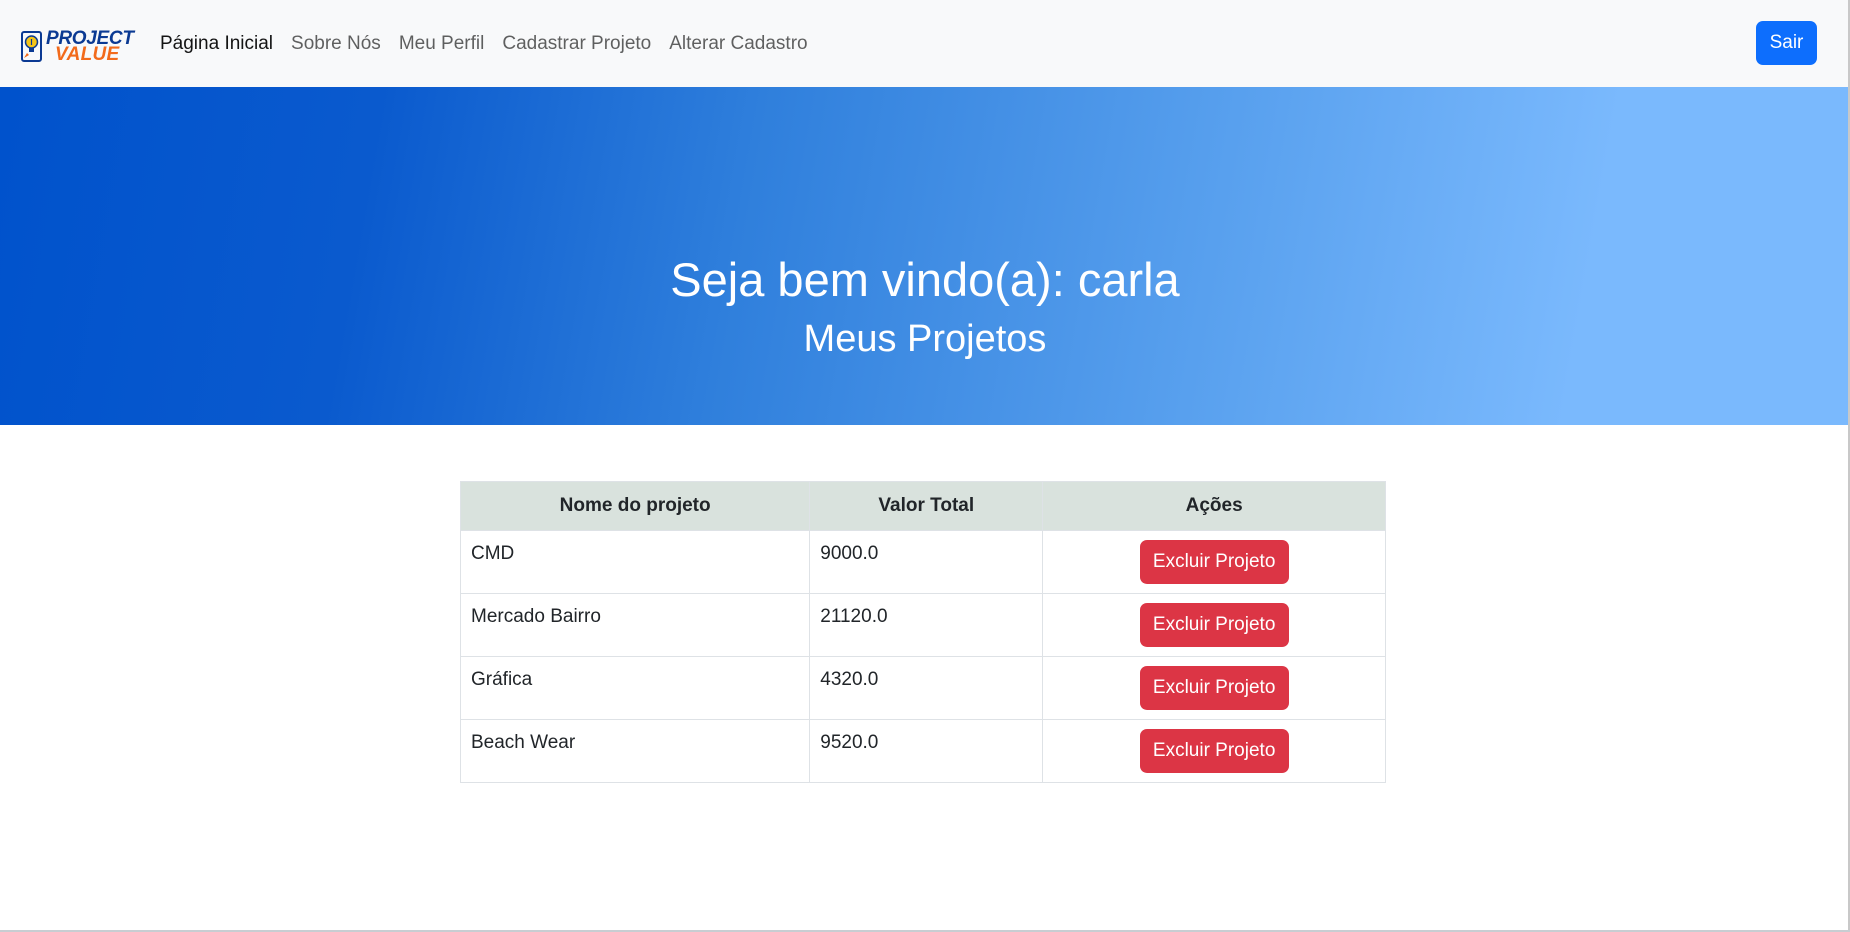  I want to click on table-row: Beach Wear 9520.0 Excluir Projeto, so click(922, 751).